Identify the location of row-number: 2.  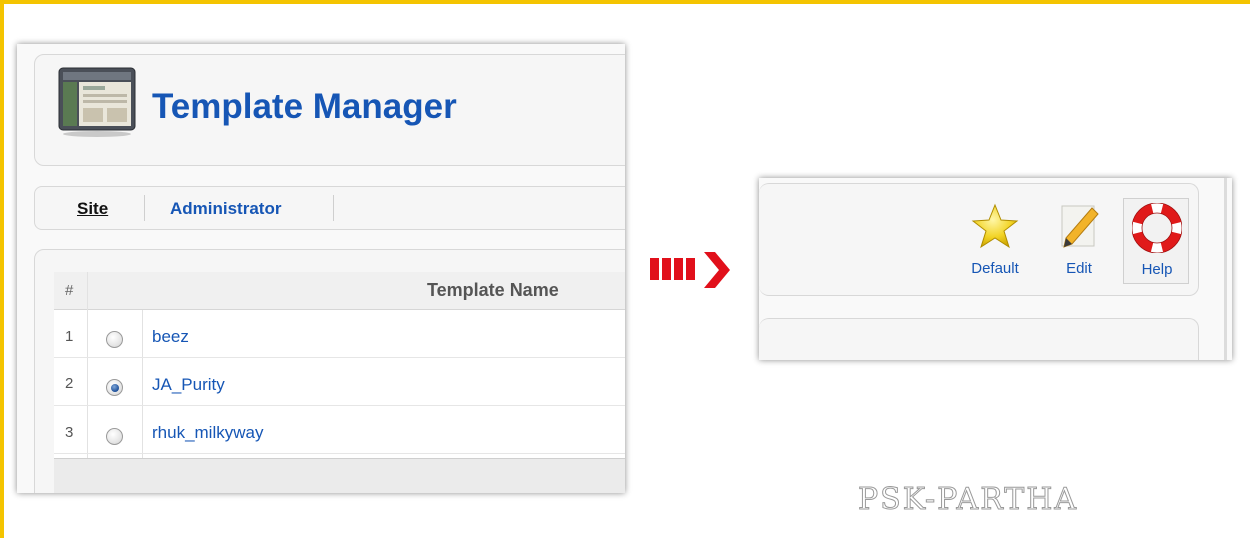
(69, 383).